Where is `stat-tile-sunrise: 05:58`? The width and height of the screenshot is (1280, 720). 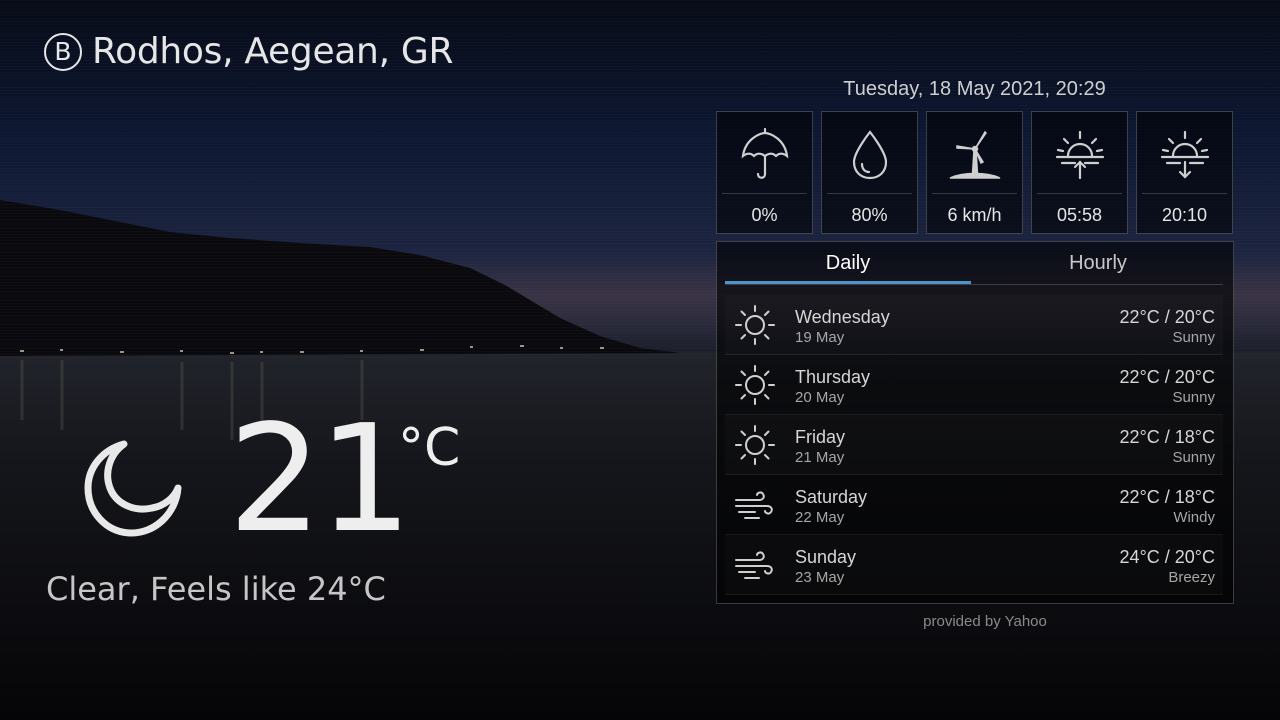 stat-tile-sunrise: 05:58 is located at coordinates (1079, 172).